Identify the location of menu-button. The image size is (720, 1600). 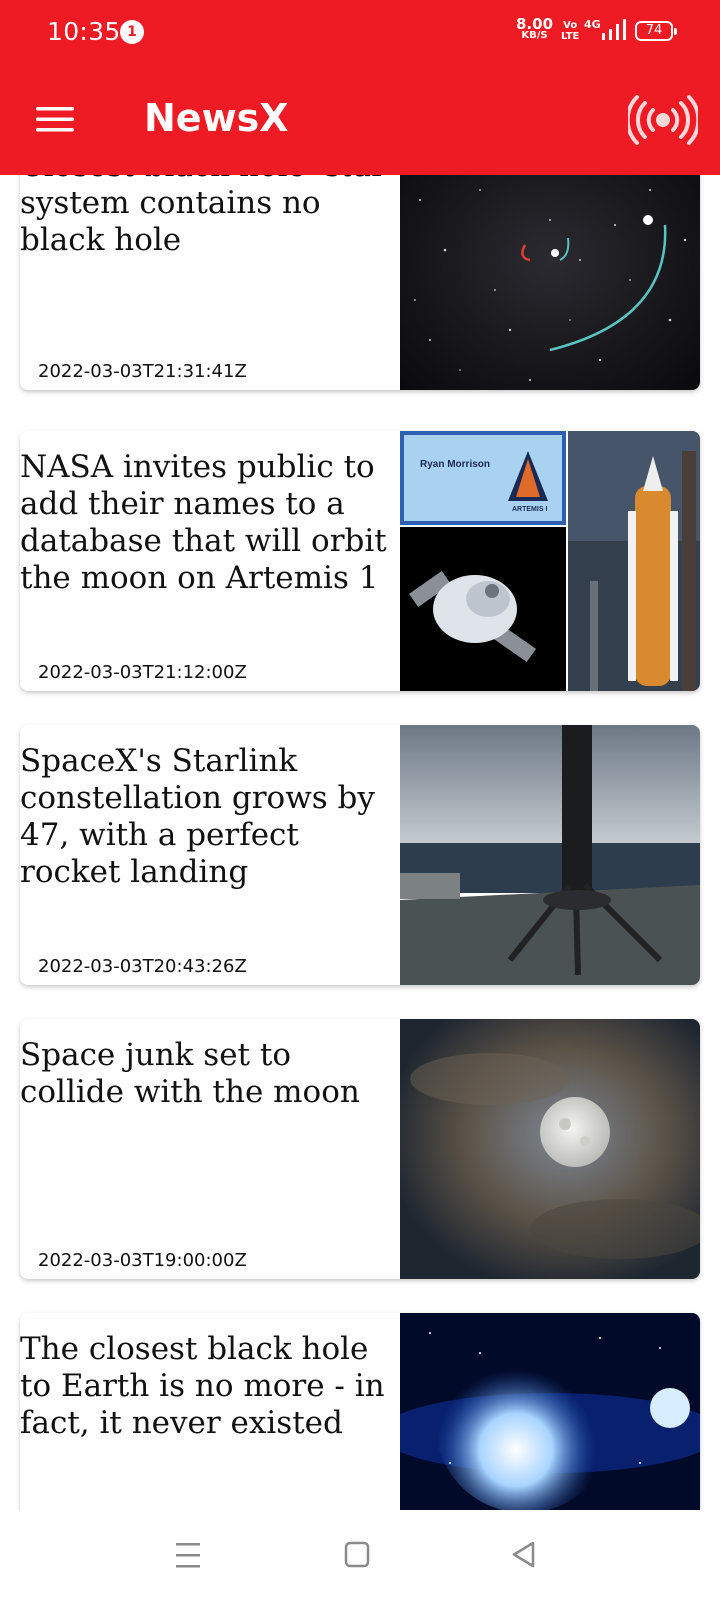
(54, 120).